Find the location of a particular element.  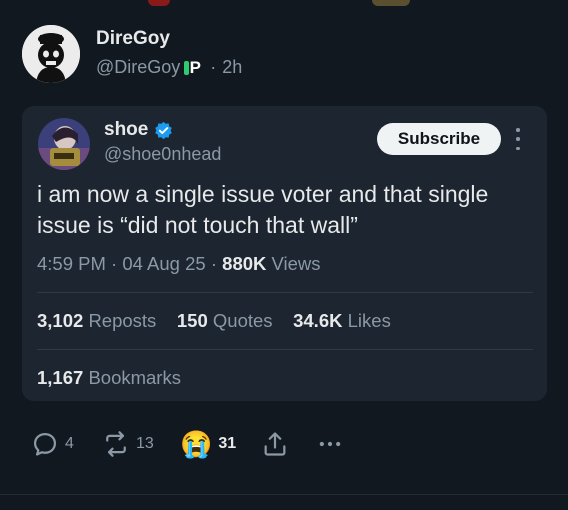

bookmarks-stat: 1,167 Bookmarks is located at coordinates (109, 378).